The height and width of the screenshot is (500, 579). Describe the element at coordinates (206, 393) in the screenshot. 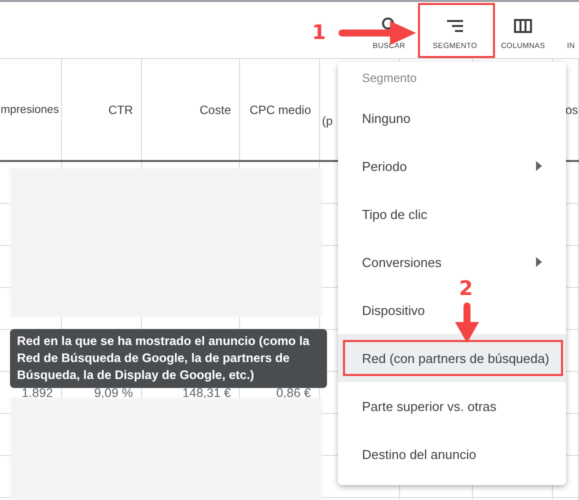

I see `table-cell: 148,31 €` at that location.